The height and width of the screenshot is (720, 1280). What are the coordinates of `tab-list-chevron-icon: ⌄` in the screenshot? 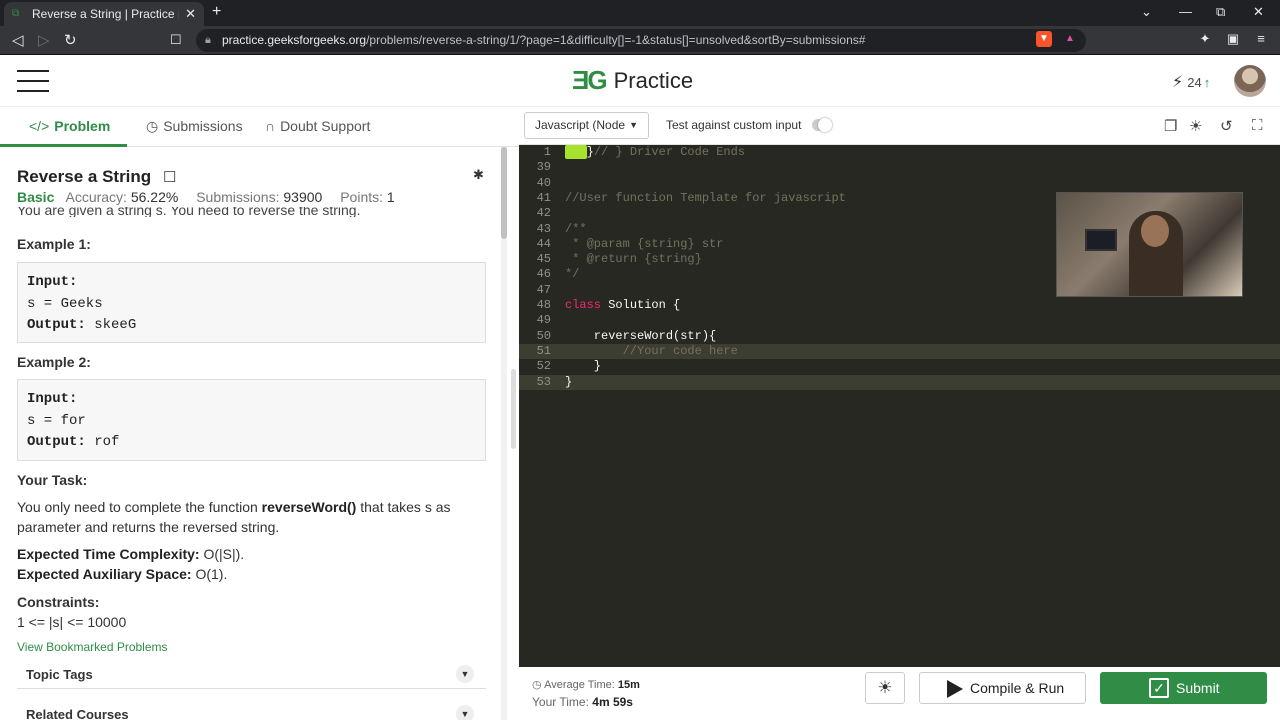 It's located at (1146, 12).